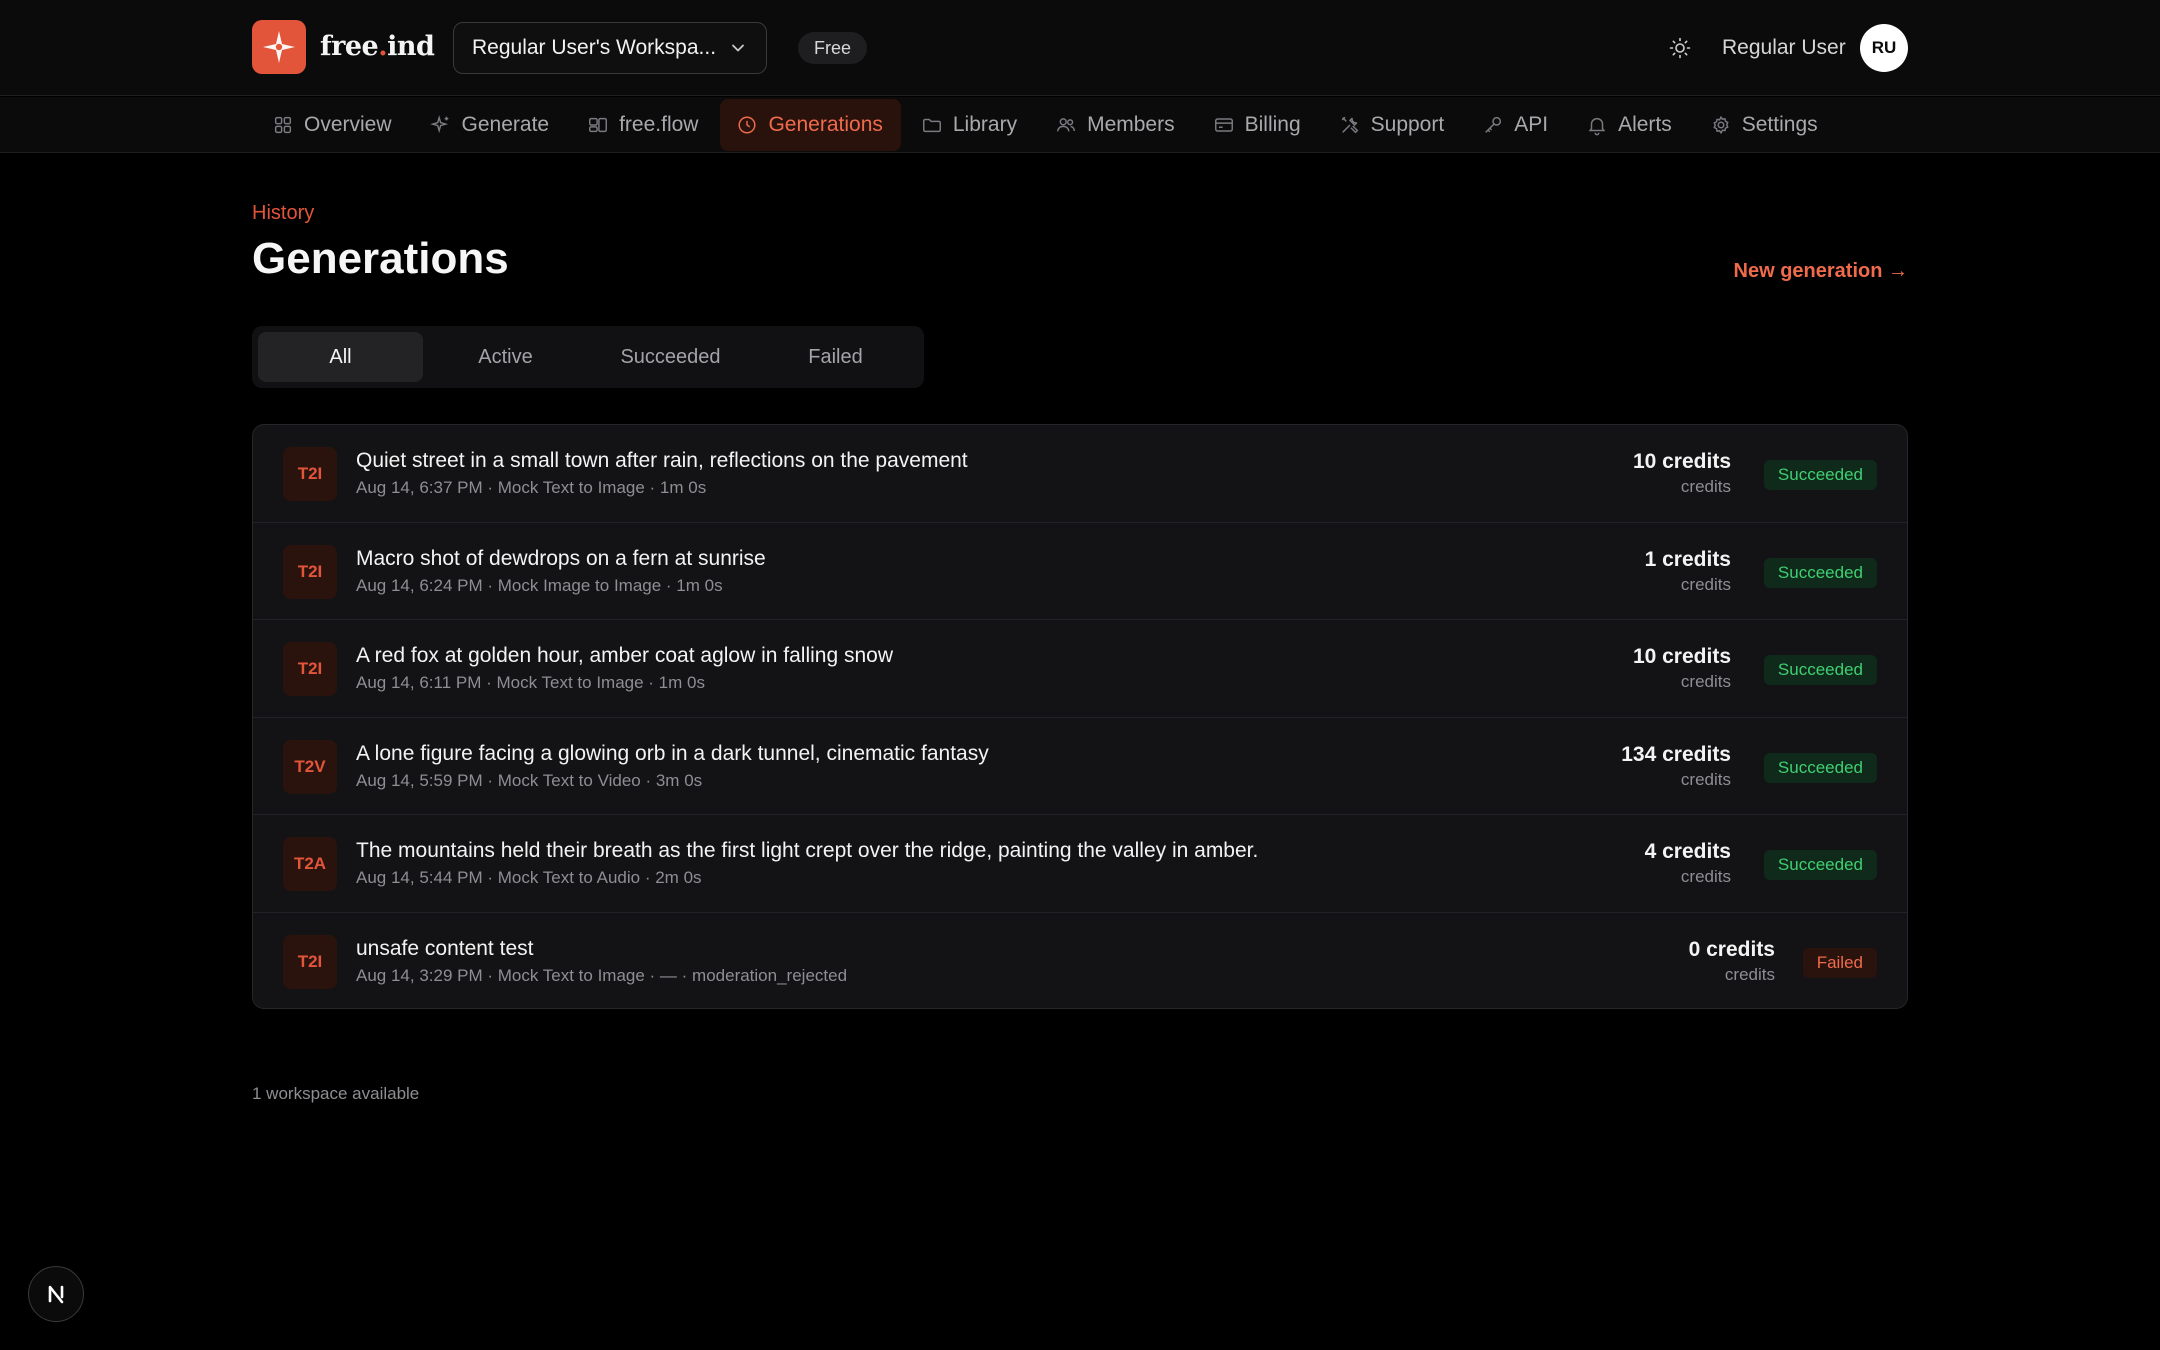  Describe the element at coordinates (825, 124) in the screenshot. I see `nav-item-label: Generations` at that location.